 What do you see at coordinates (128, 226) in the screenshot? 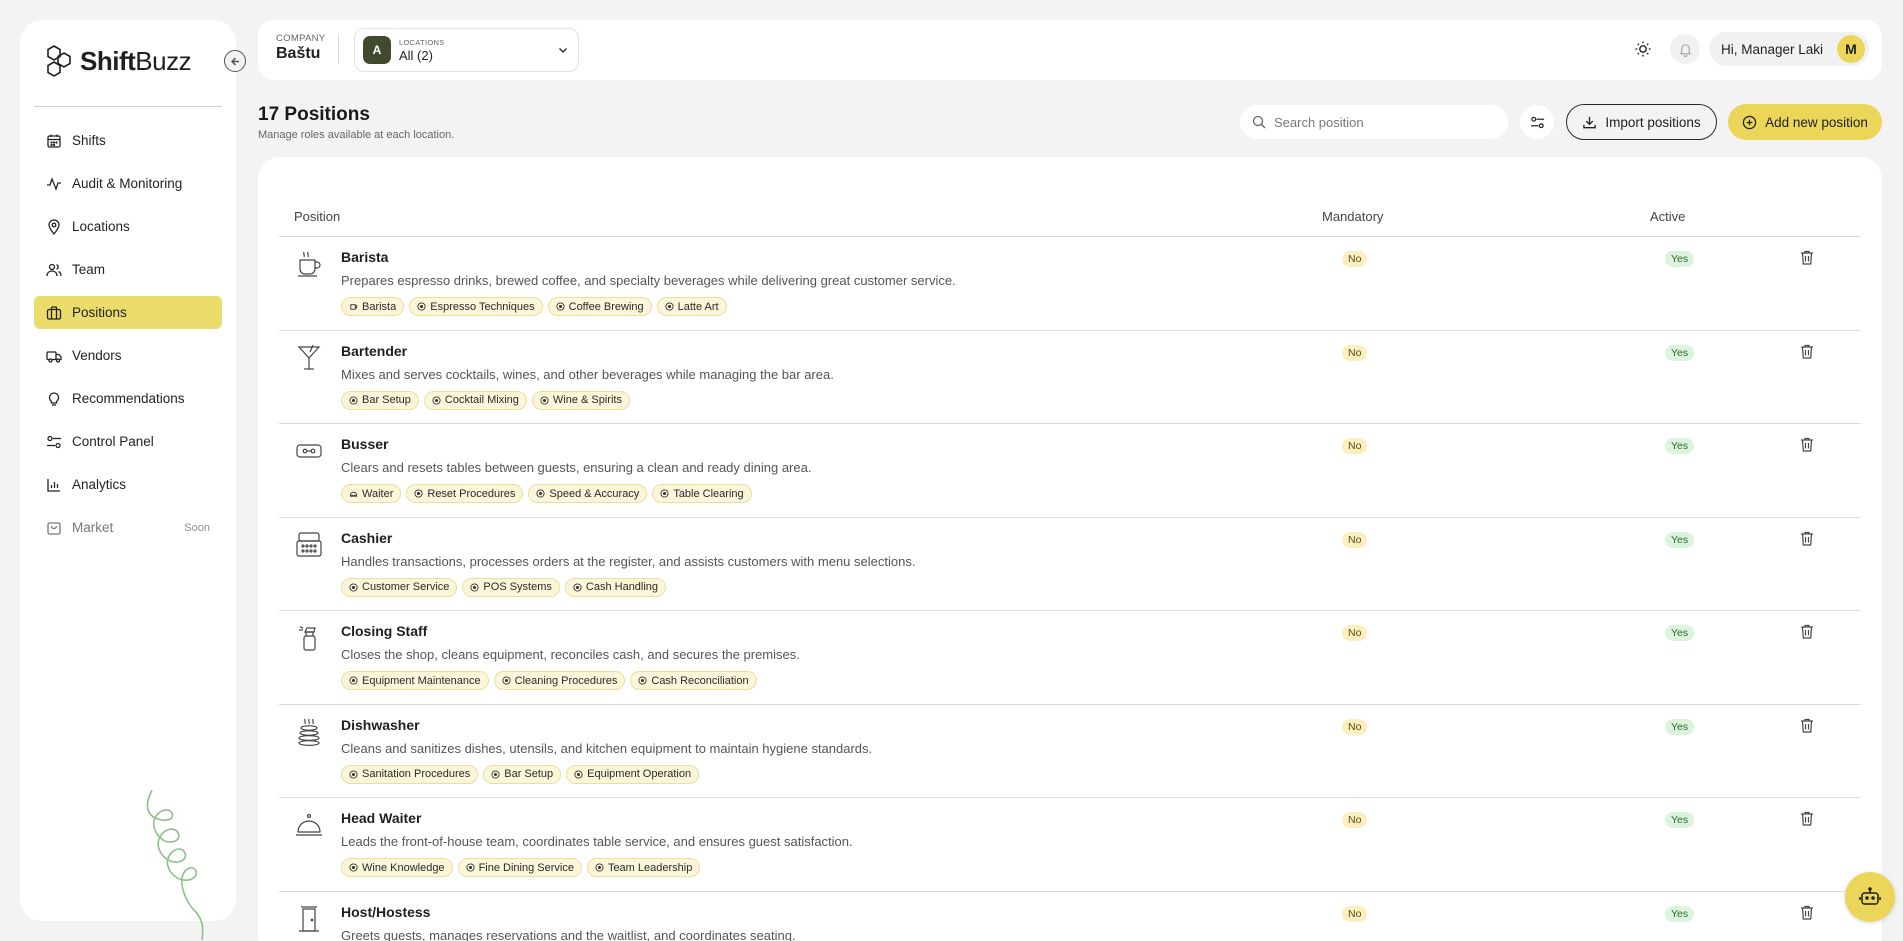
I see `sidebar-item-locations: Locations` at bounding box center [128, 226].